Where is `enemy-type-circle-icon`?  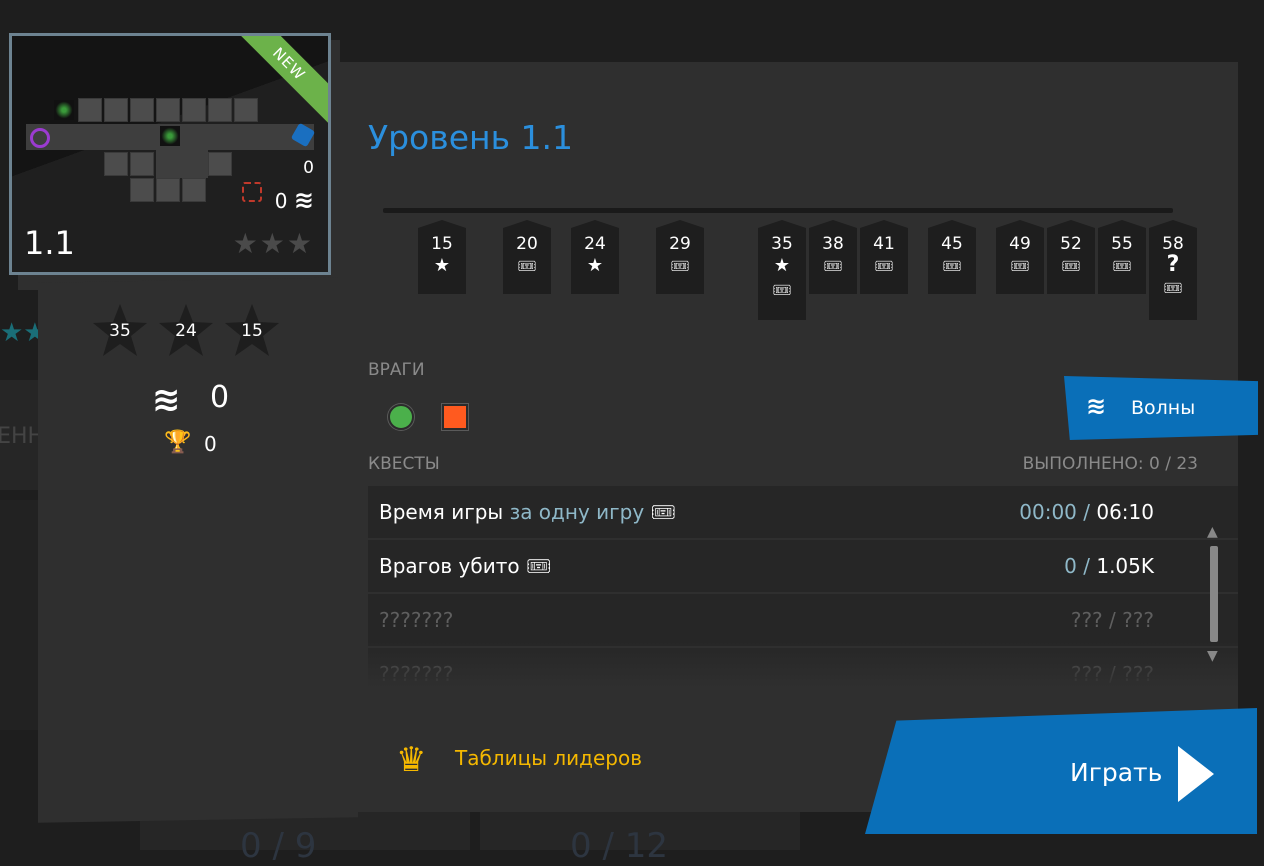 enemy-type-circle-icon is located at coordinates (401, 417).